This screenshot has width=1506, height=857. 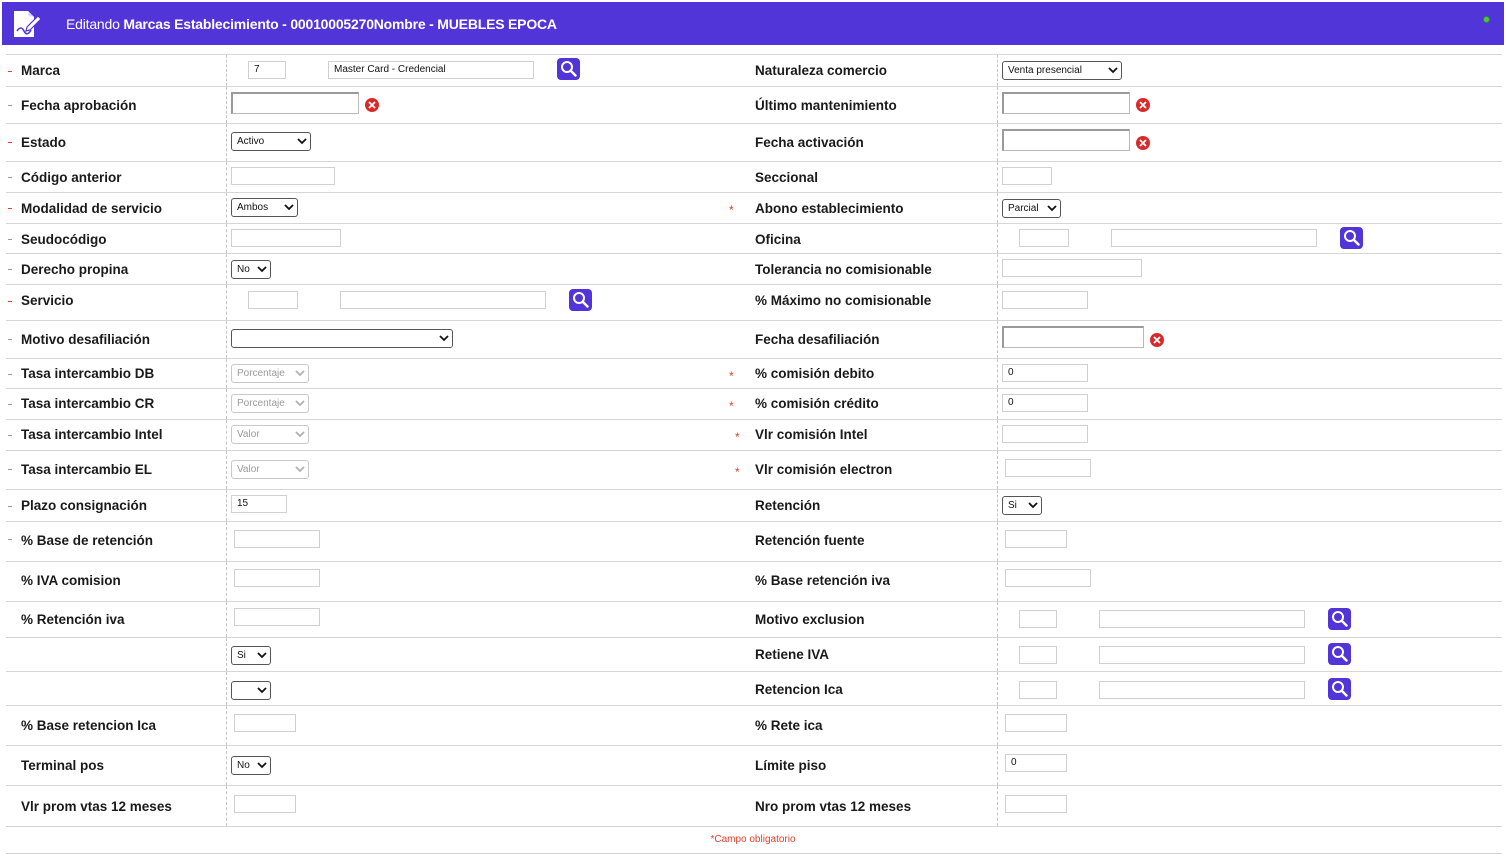 I want to click on oficina-search-button, so click(x=1351, y=238).